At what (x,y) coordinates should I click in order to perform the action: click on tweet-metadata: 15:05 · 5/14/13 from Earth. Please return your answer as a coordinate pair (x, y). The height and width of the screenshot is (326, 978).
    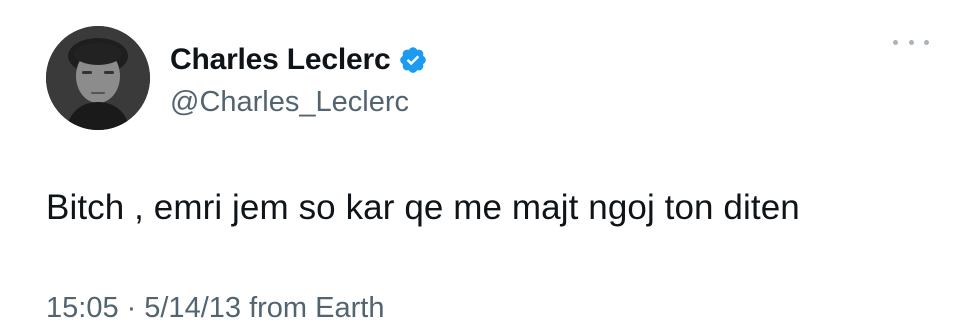
    Looking at the image, I should click on (215, 308).